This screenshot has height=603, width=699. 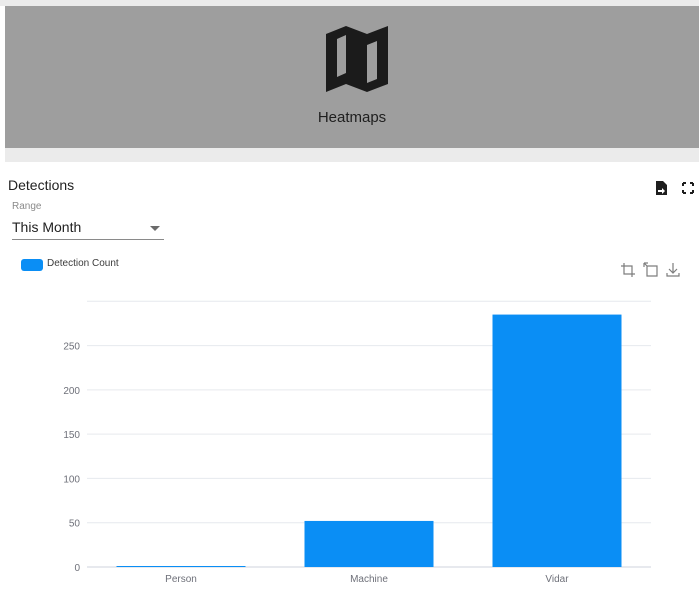 I want to click on heatmaps-label: Heatmaps, so click(x=352, y=117).